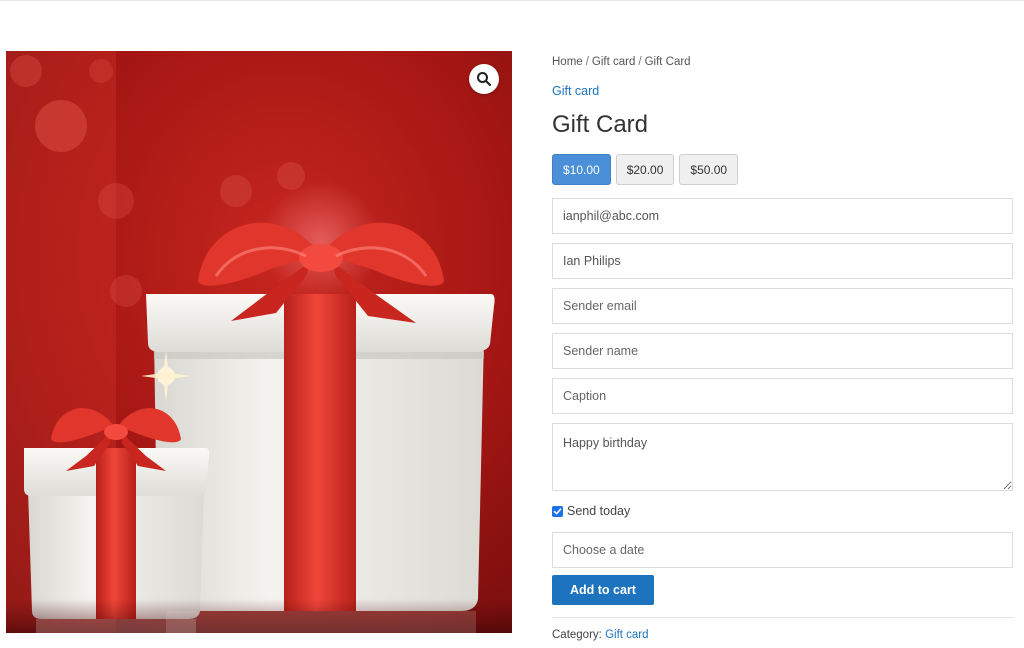  I want to click on add-to-cart-button: Add to cart, so click(603, 590).